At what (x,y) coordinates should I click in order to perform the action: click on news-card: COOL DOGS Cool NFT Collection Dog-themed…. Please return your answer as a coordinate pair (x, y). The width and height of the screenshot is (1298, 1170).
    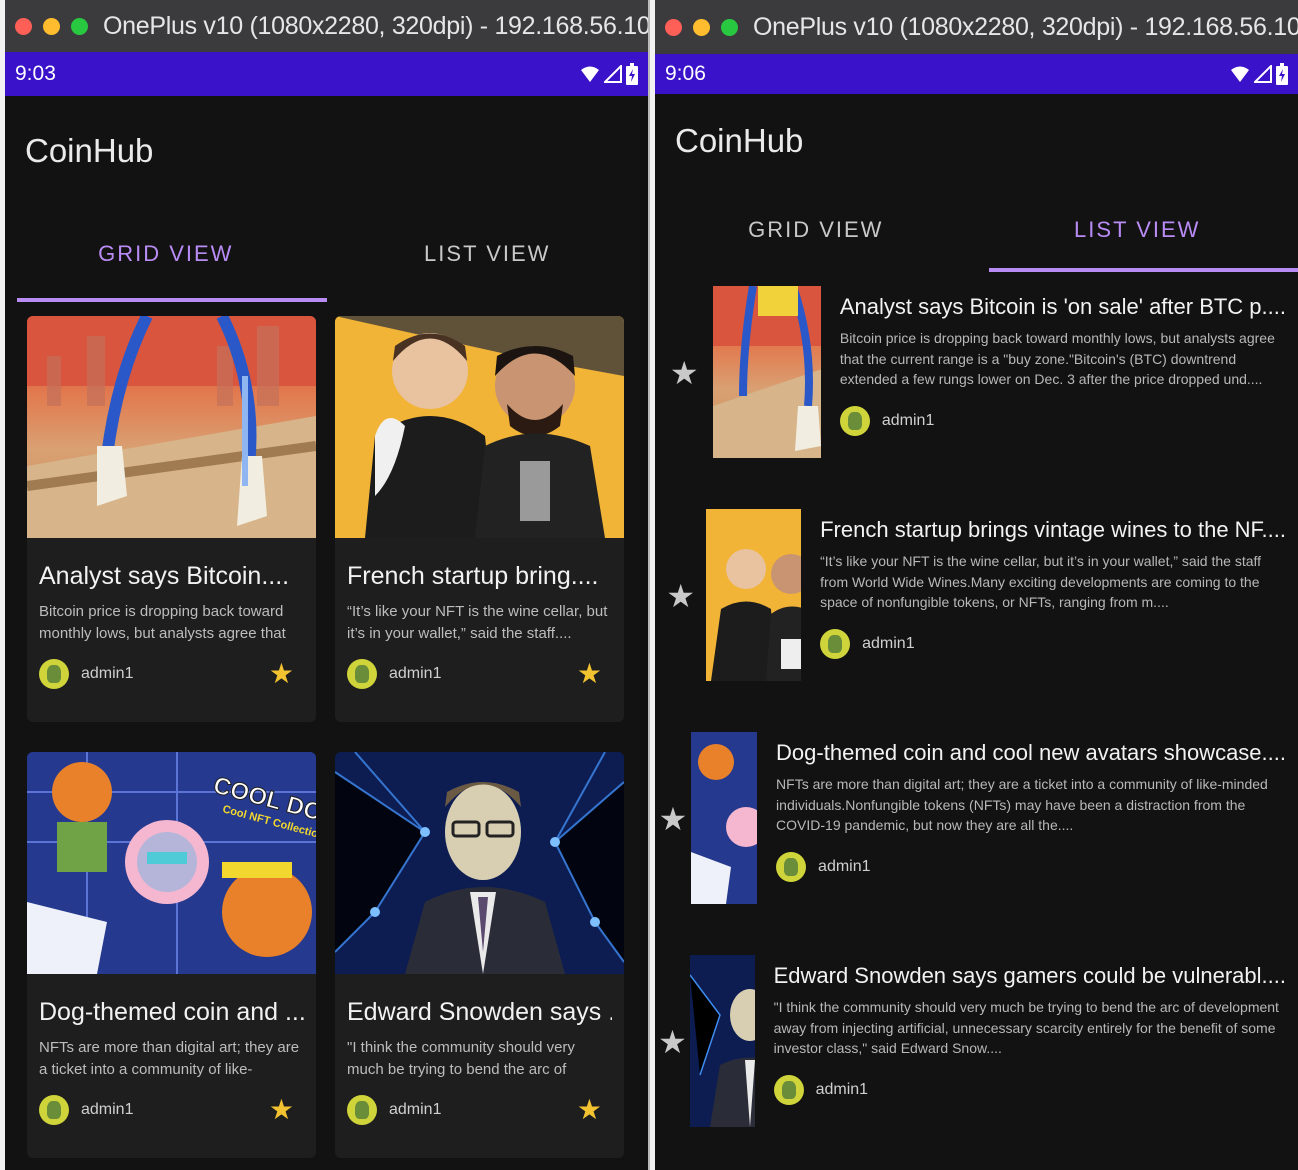
    Looking at the image, I should click on (171, 955).